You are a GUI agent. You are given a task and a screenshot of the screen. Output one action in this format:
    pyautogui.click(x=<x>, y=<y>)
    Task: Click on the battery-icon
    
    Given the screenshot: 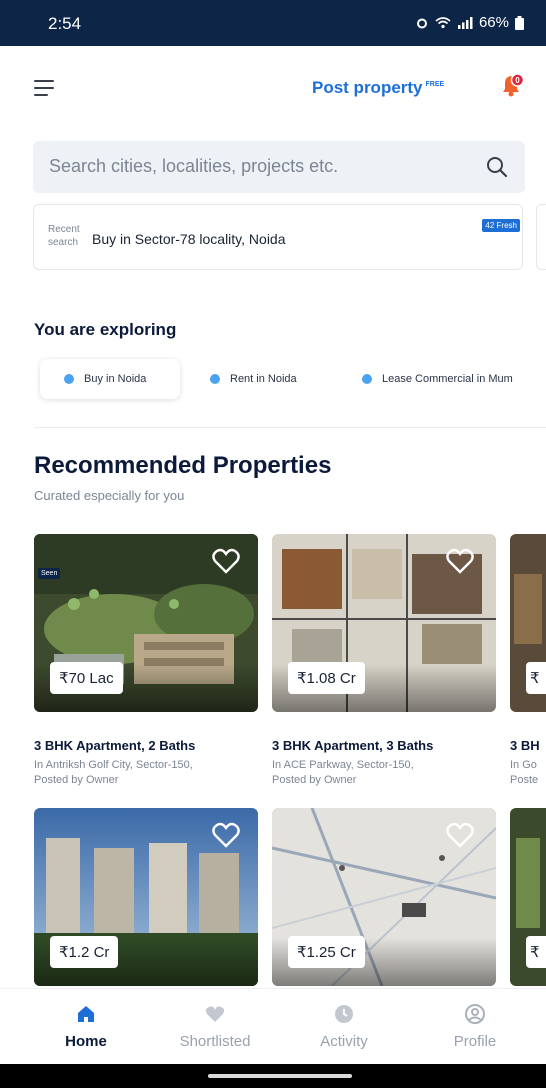 What is the action you would take?
    pyautogui.click(x=519, y=22)
    